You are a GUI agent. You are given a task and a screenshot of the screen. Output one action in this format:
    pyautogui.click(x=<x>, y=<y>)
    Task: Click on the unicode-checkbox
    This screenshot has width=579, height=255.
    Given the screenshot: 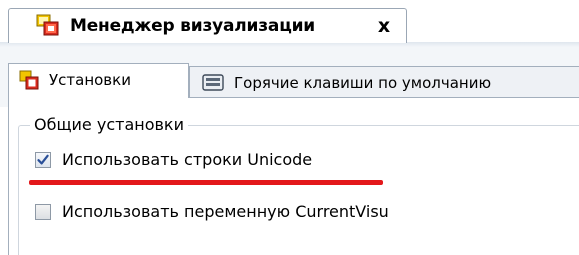 What is the action you would take?
    pyautogui.click(x=43, y=160)
    